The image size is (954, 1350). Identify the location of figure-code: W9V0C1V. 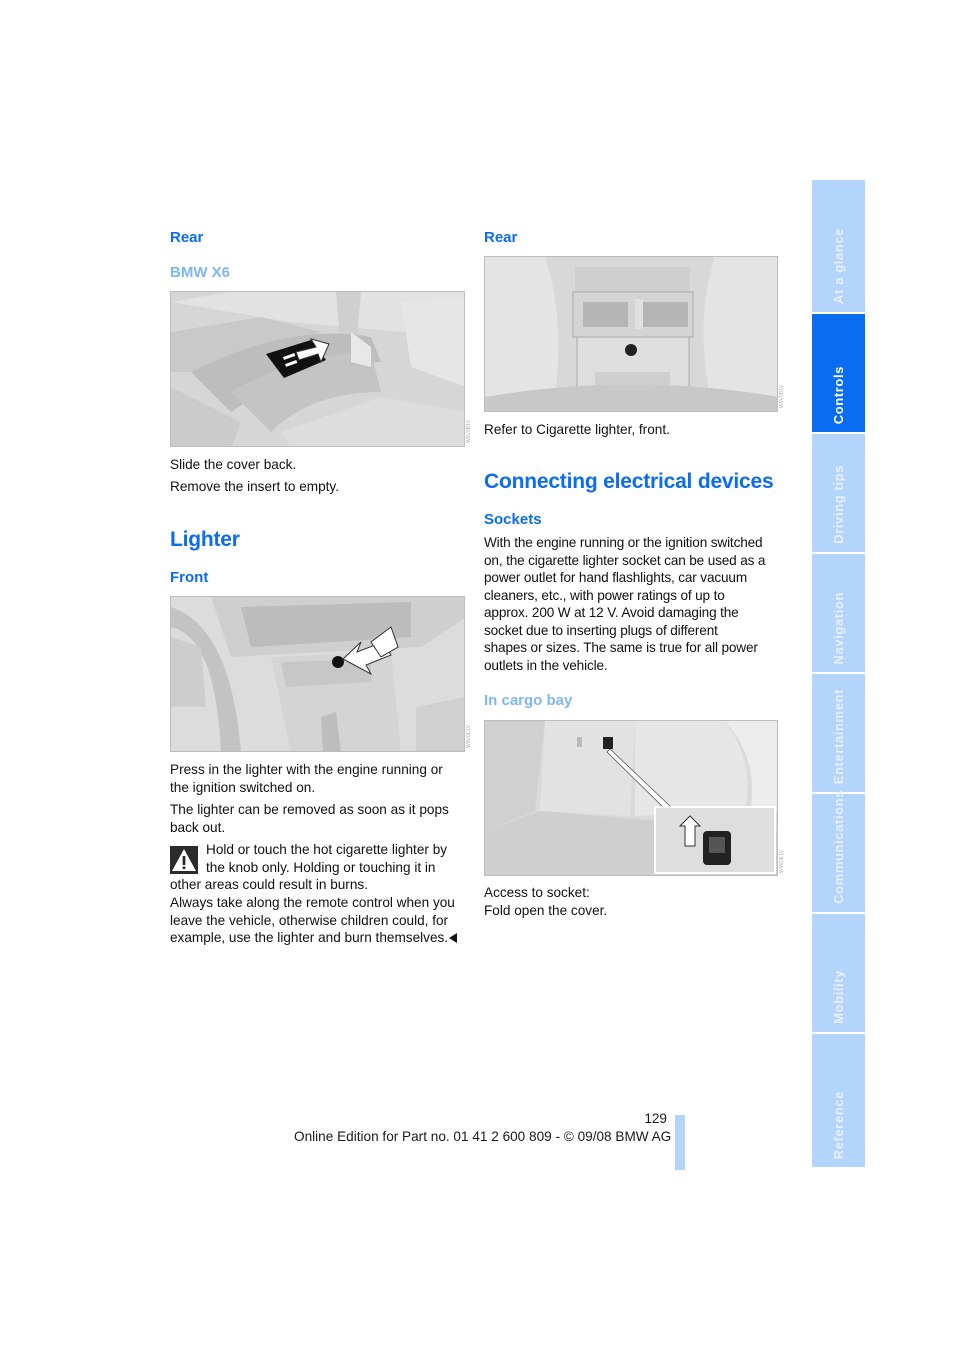
(469, 736).